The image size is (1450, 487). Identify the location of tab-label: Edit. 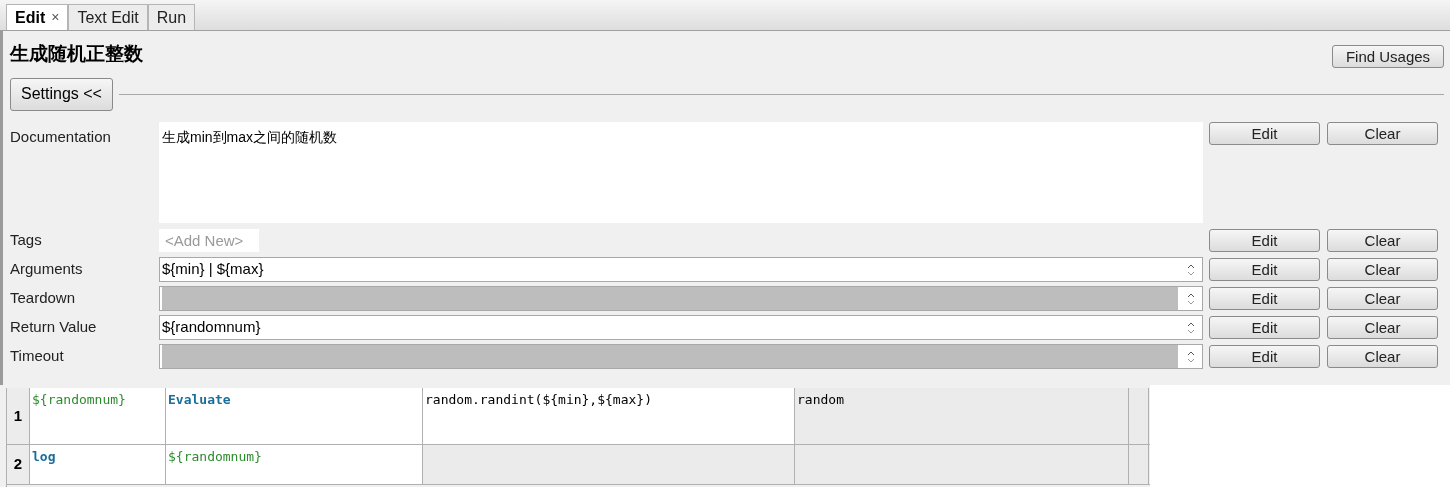
(30, 17).